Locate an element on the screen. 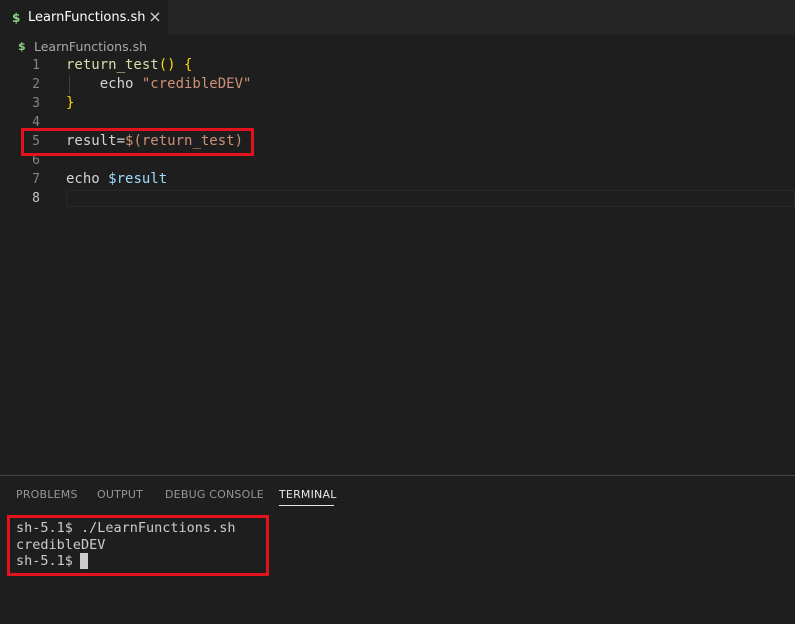 The width and height of the screenshot is (795, 624). tab-terminal: TERMINAL is located at coordinates (308, 494).